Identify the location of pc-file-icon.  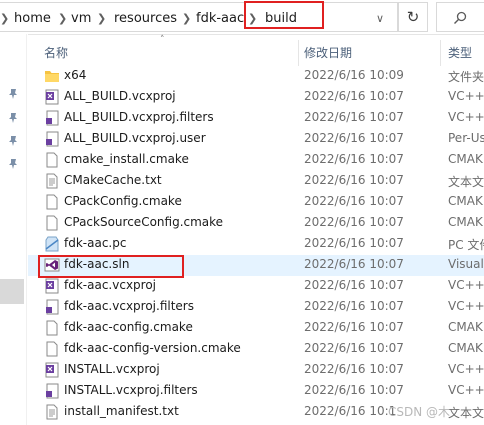
(52, 244).